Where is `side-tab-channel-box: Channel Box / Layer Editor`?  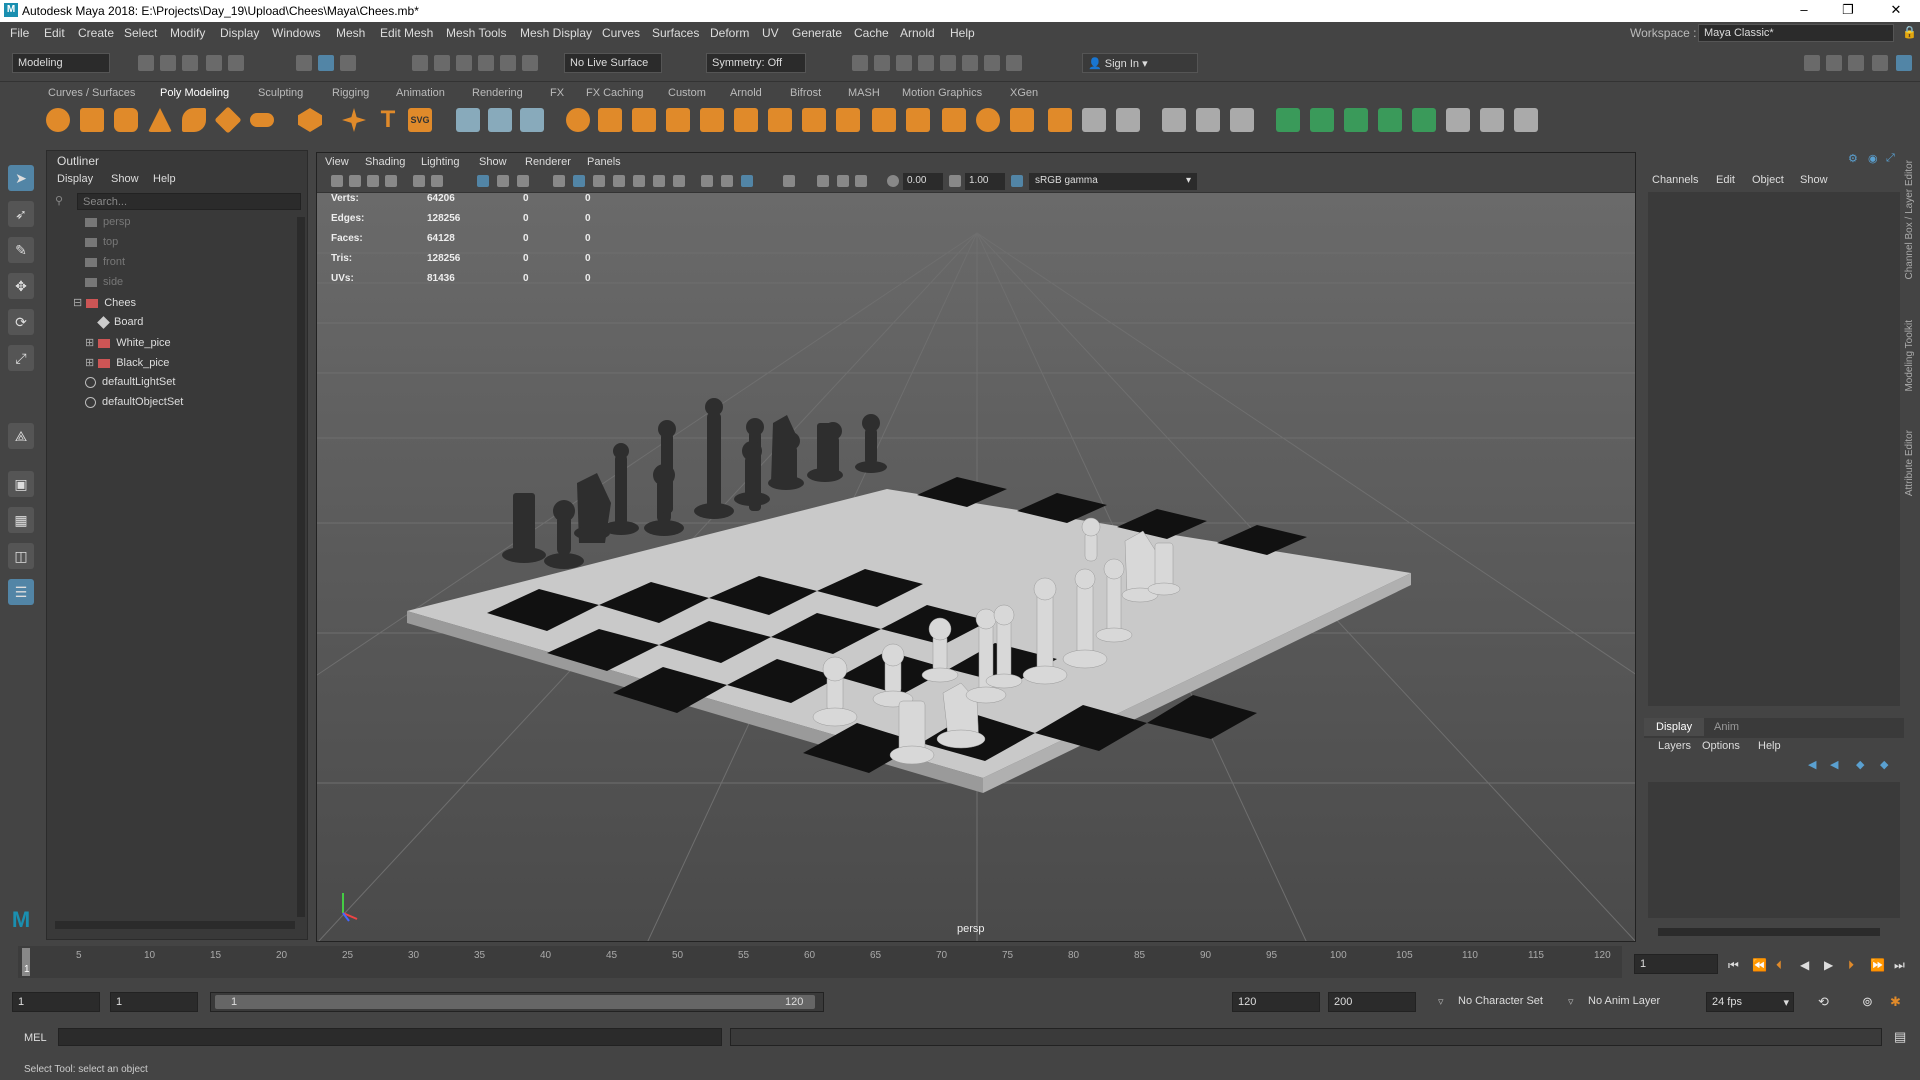
side-tab-channel-box: Channel Box / Layer Editor is located at coordinates (1909, 220).